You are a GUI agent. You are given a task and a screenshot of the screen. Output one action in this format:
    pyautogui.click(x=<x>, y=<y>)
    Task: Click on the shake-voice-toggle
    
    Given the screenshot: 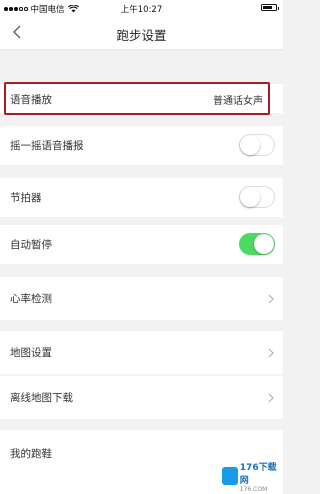 What is the action you would take?
    pyautogui.click(x=257, y=145)
    